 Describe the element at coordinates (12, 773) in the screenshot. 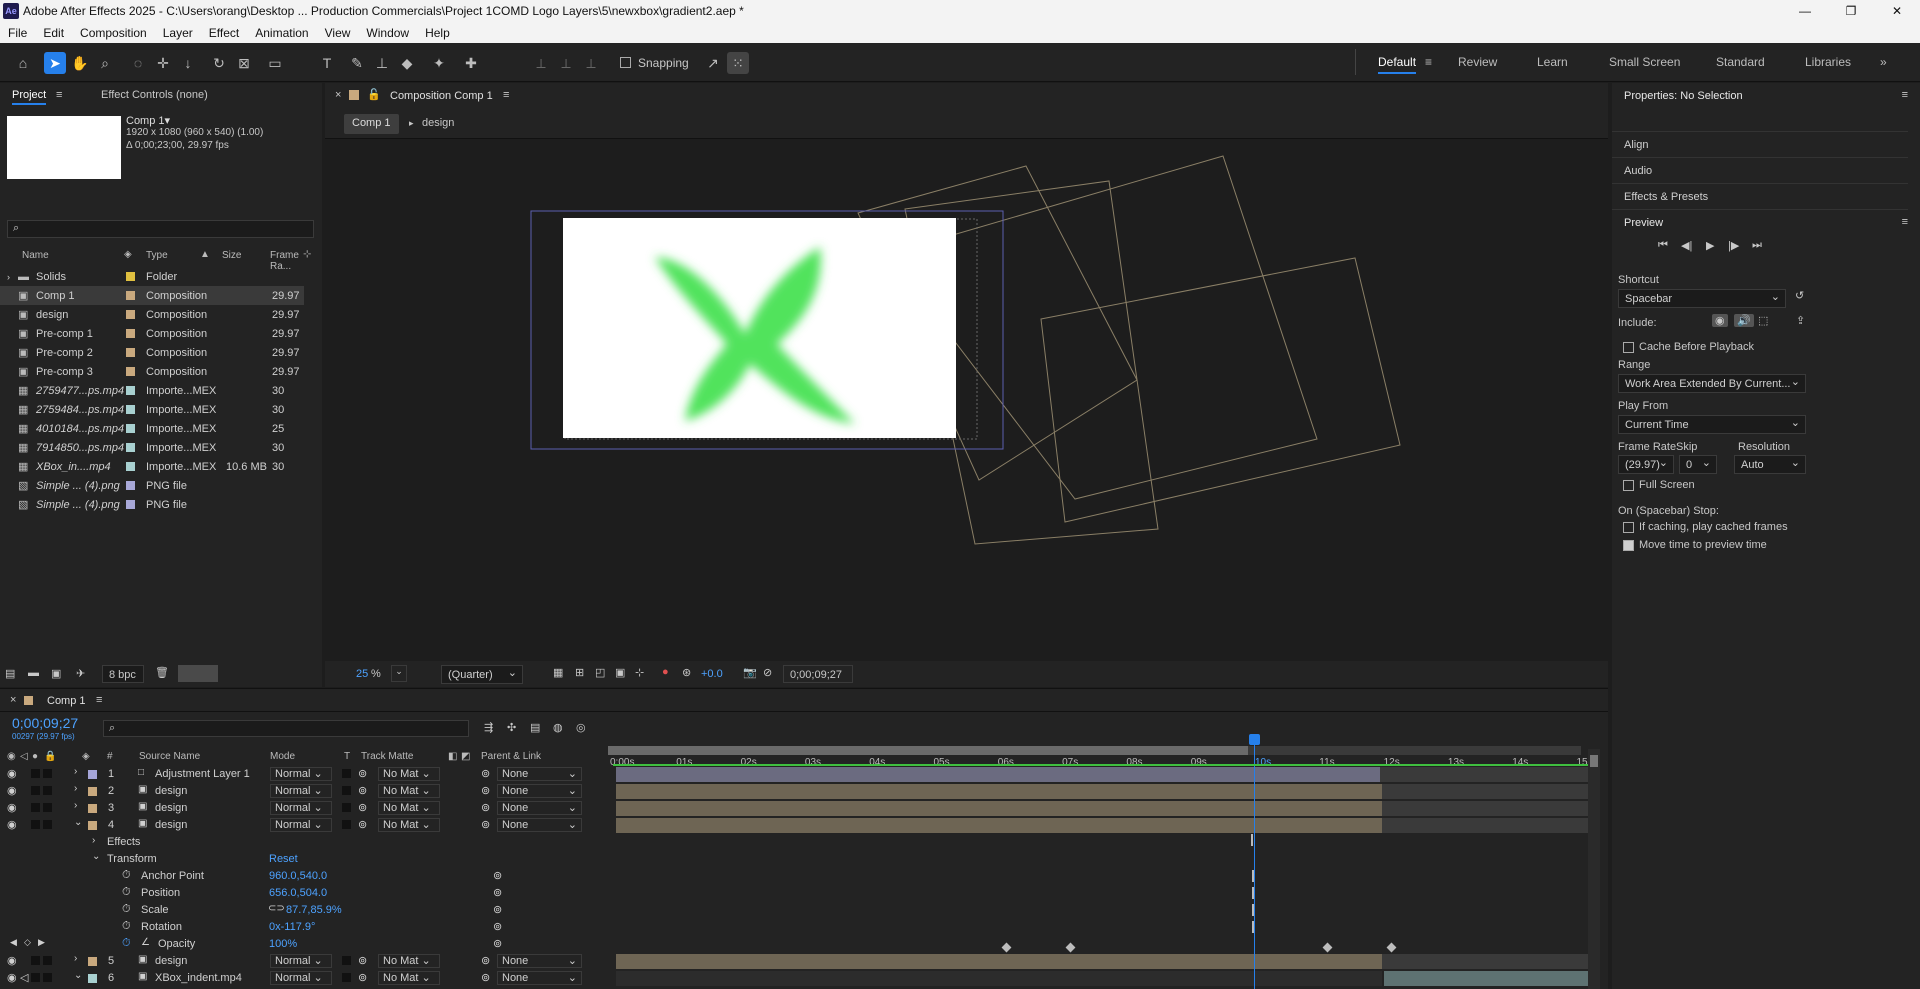

I see `eye-icon: ◉` at that location.